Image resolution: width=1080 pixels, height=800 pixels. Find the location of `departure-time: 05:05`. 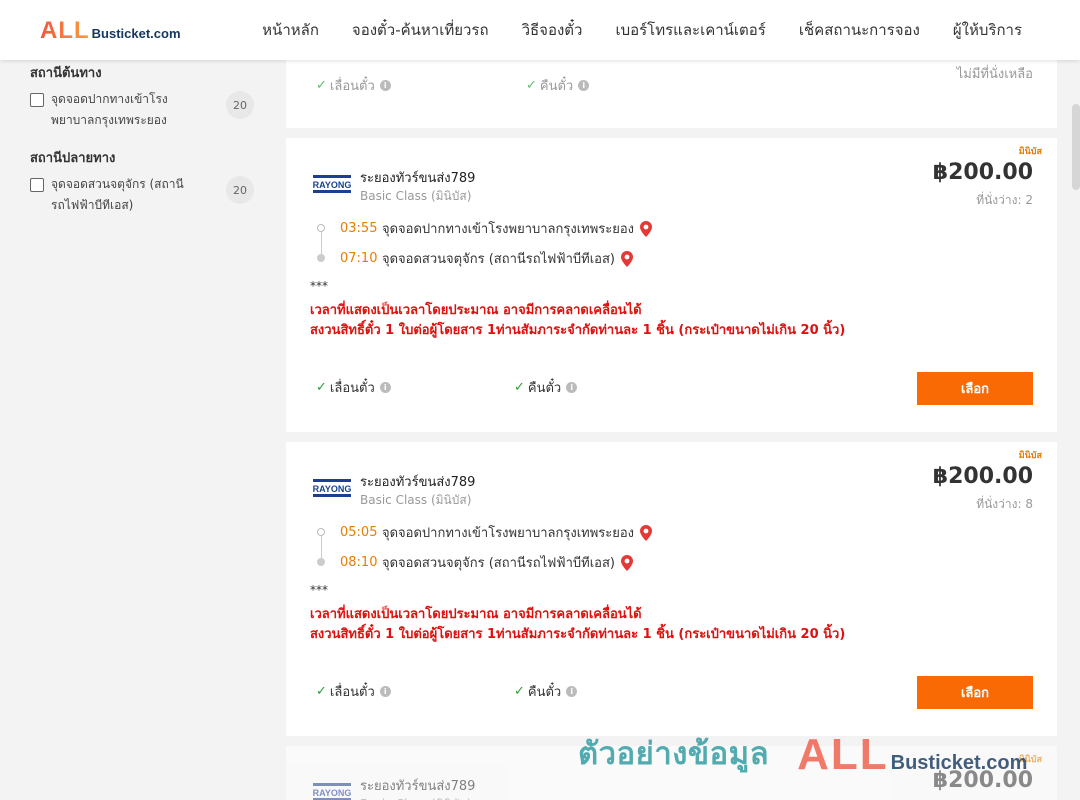

departure-time: 05:05 is located at coordinates (359, 532).